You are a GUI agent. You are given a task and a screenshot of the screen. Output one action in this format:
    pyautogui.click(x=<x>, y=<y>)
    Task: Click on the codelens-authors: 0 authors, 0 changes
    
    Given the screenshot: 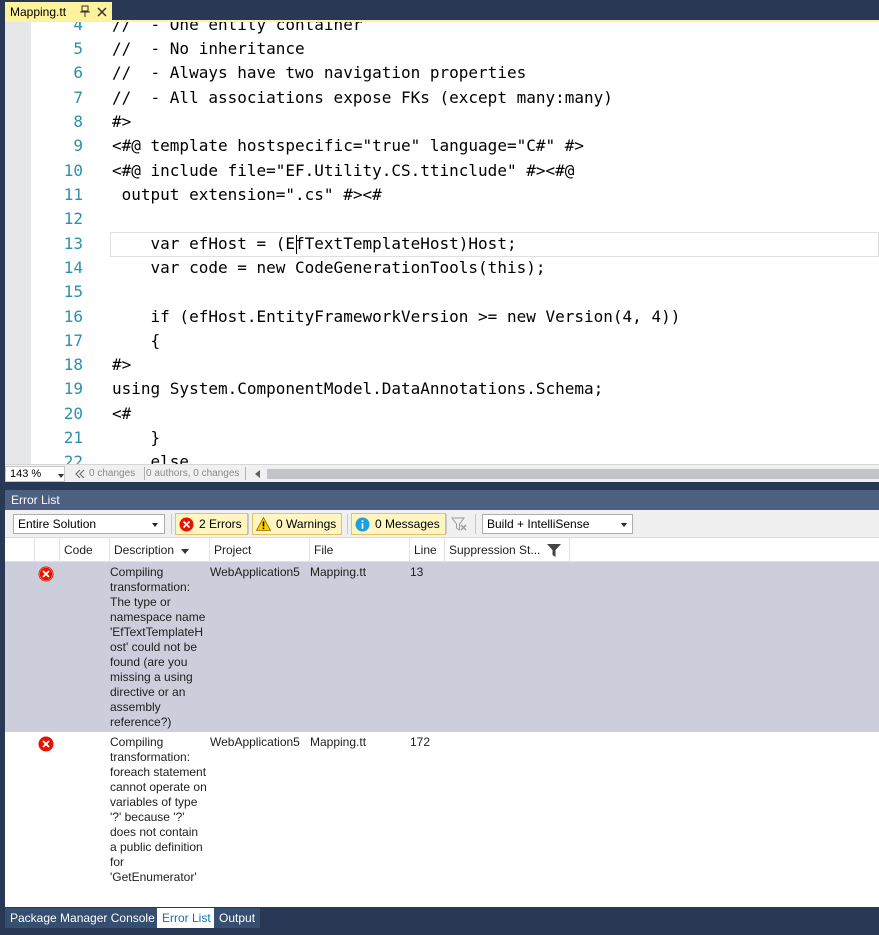 What is the action you would take?
    pyautogui.click(x=192, y=474)
    